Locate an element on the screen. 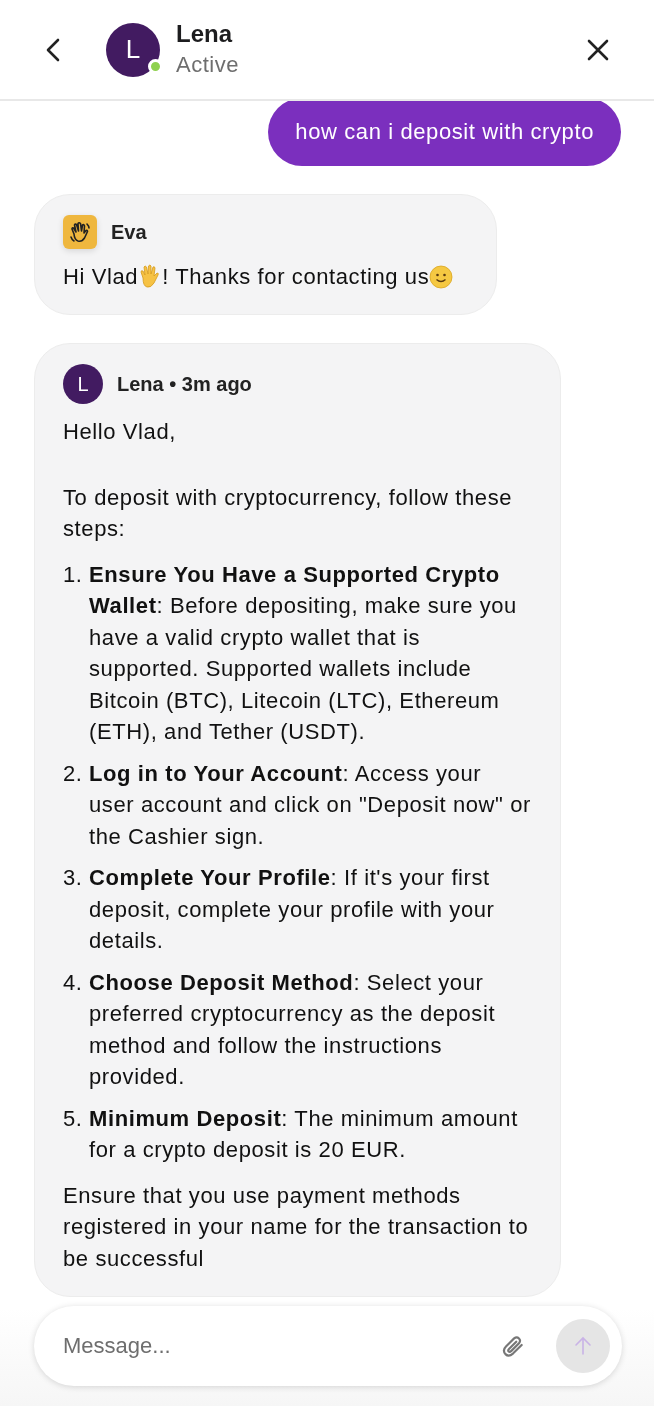  message-text: Hi Vlad is located at coordinates (101, 277).